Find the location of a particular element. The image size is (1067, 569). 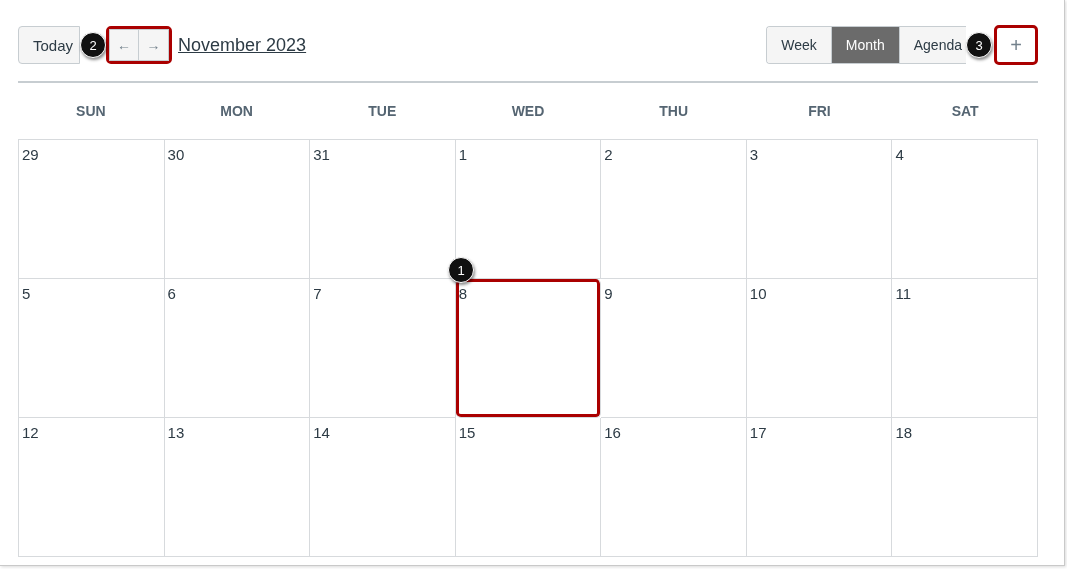

day-cell: 8 is located at coordinates (528, 348).